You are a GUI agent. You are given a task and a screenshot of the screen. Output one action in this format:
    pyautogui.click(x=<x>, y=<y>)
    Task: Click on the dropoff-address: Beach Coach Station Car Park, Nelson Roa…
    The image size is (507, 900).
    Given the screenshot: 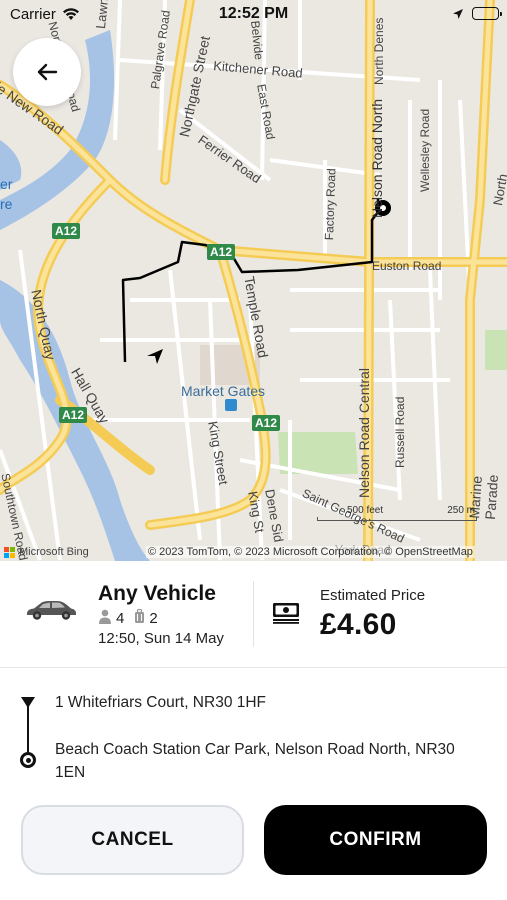 What is the action you would take?
    pyautogui.click(x=255, y=761)
    